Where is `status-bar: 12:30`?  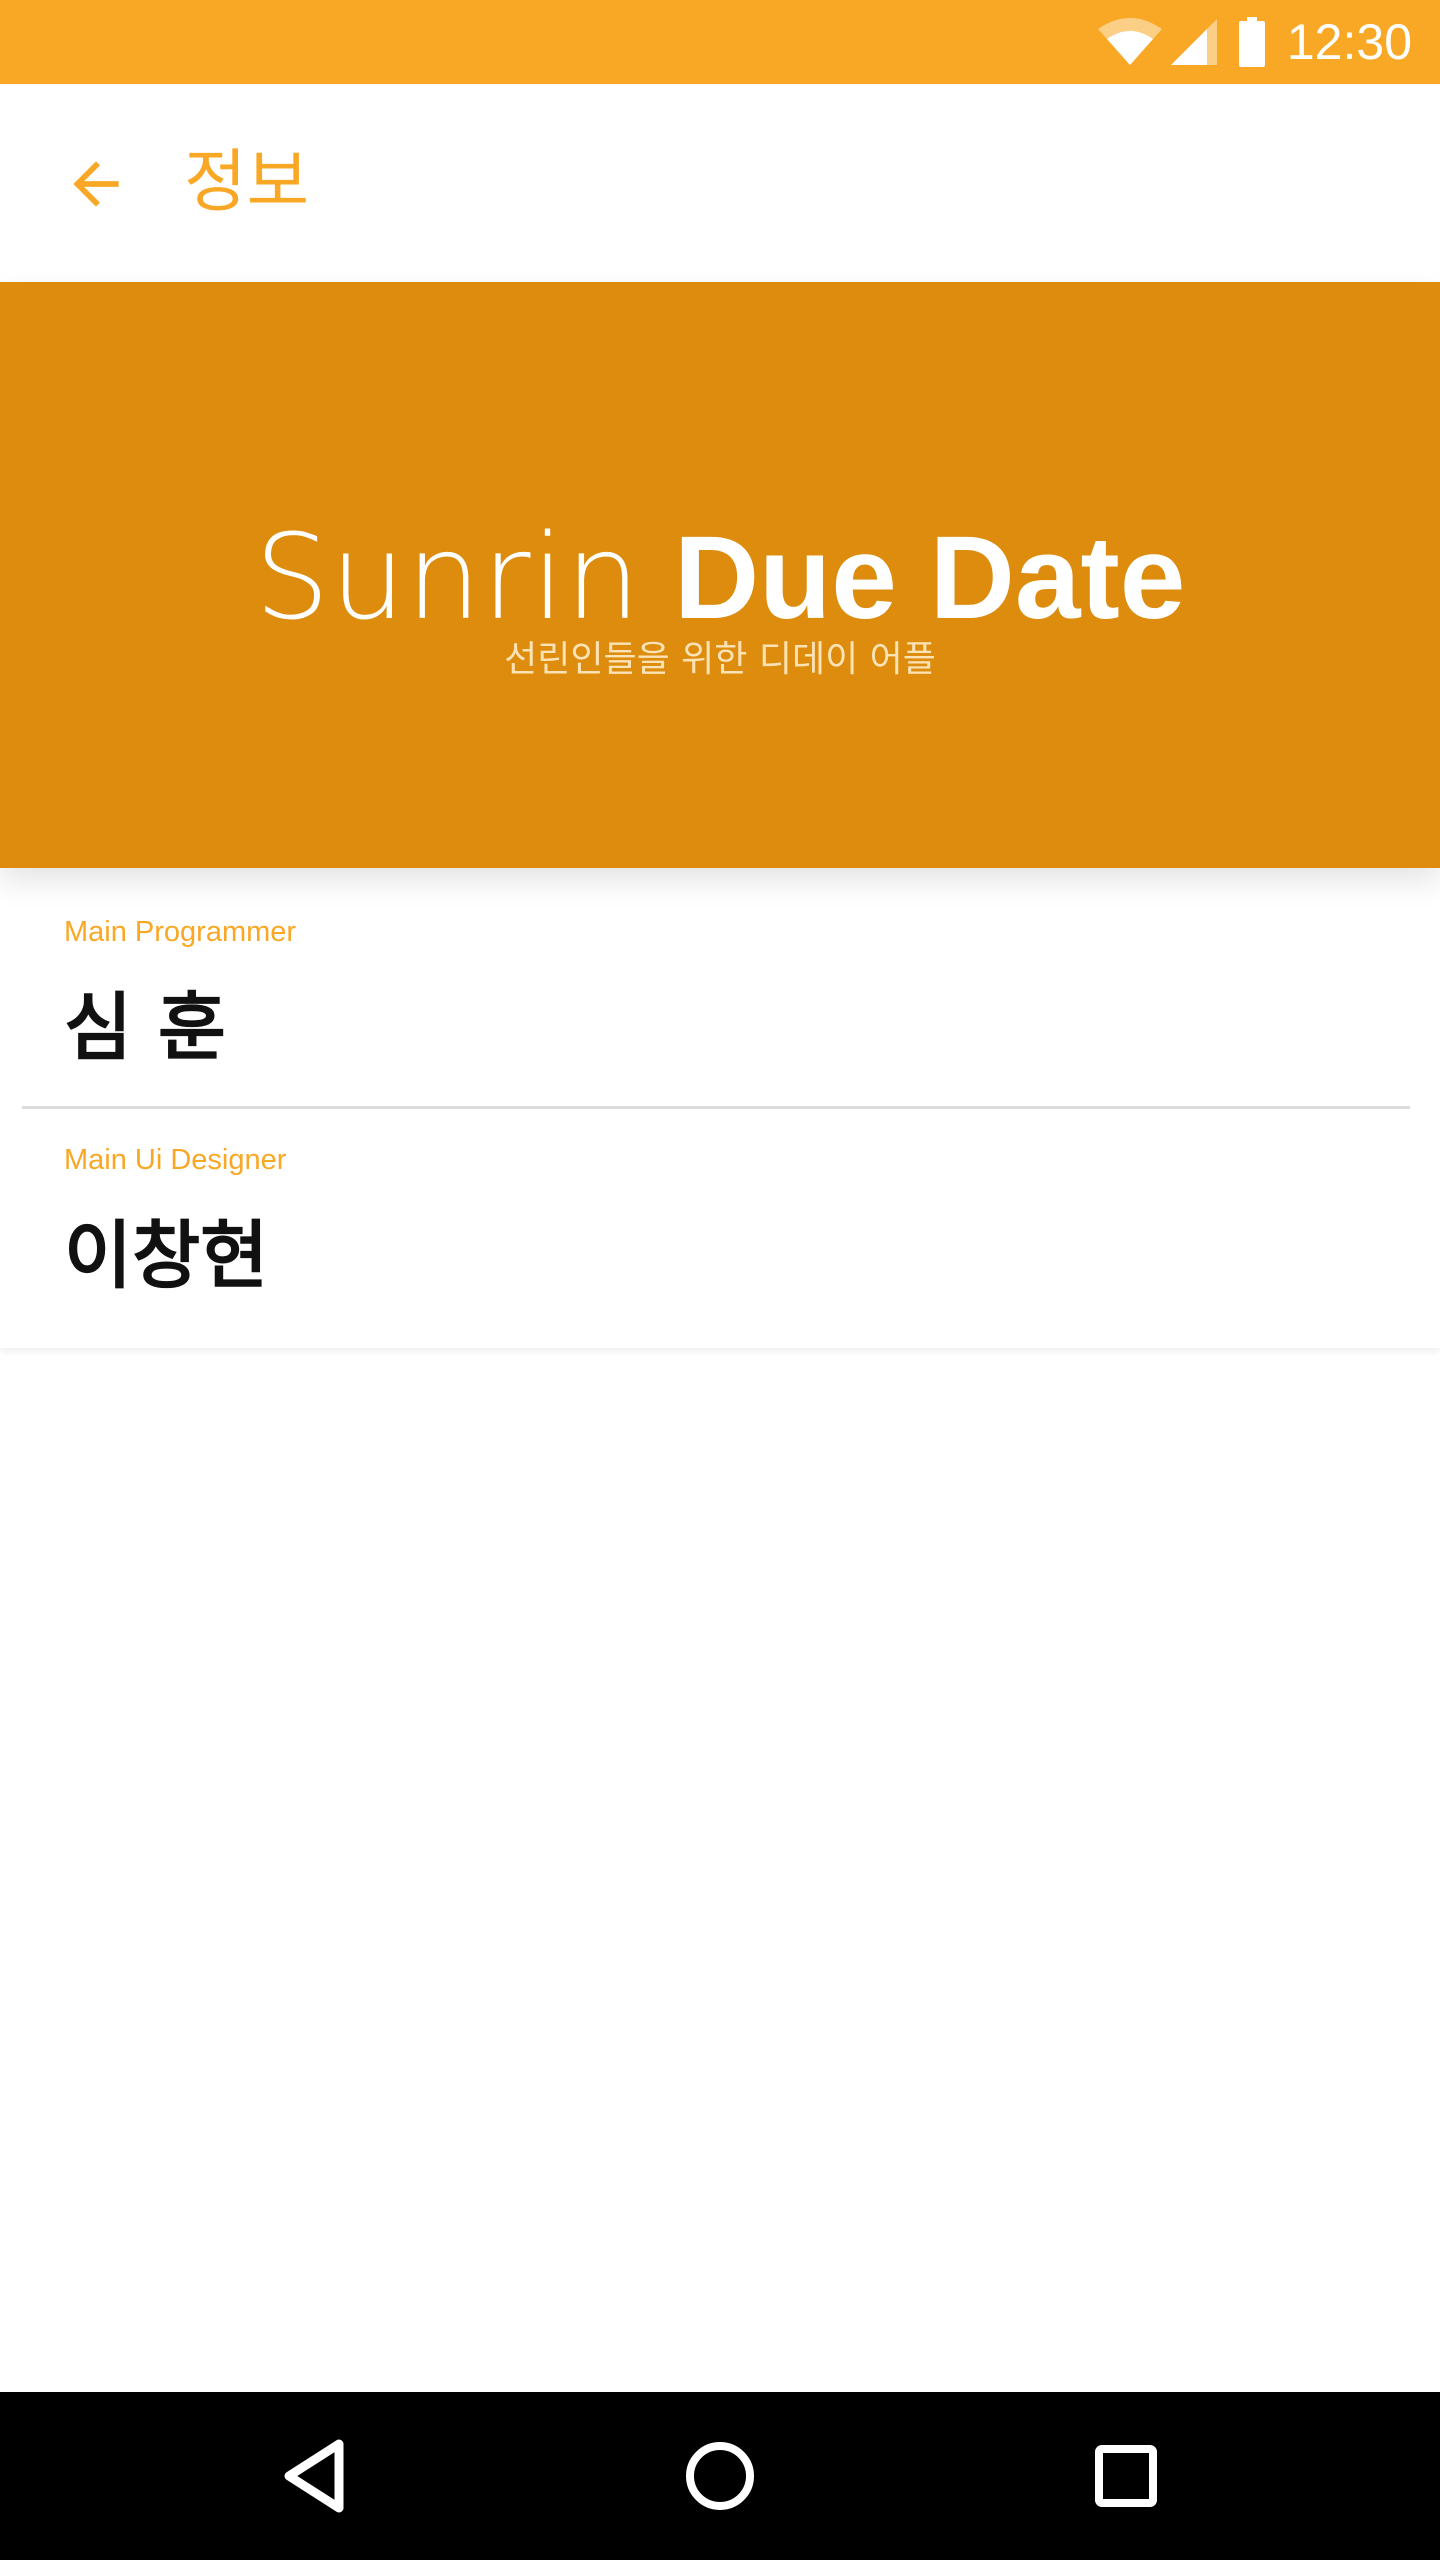 status-bar: 12:30 is located at coordinates (720, 42).